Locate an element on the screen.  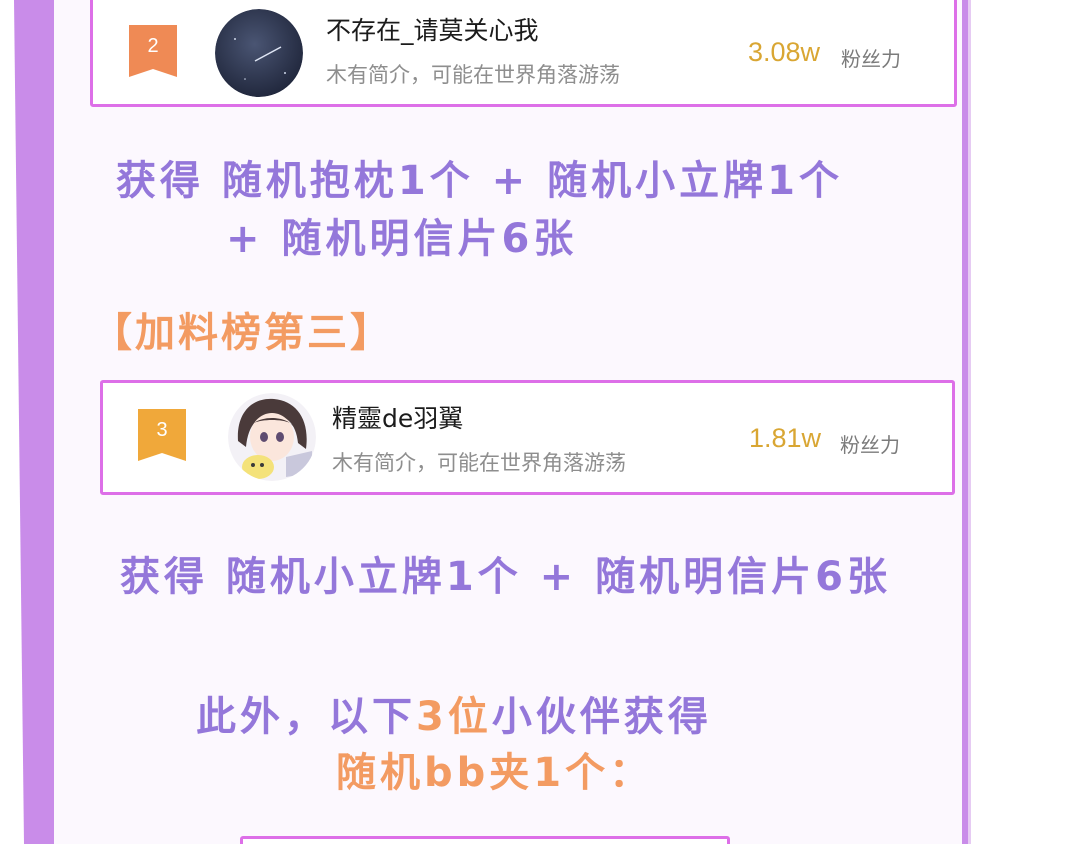
rank-number: 2 is located at coordinates (153, 46).